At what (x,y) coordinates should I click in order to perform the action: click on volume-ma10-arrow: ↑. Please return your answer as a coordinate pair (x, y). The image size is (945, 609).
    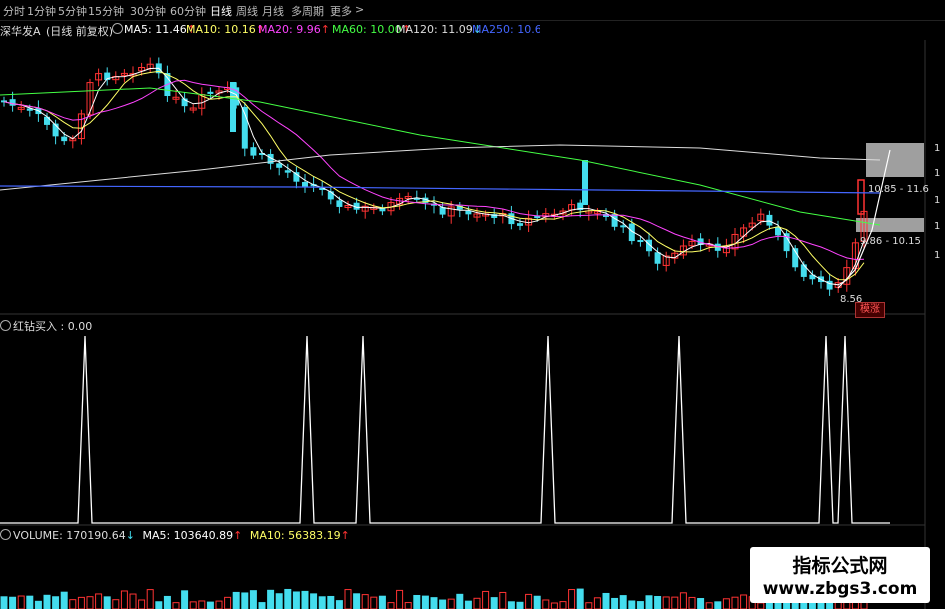
    Looking at the image, I should click on (345, 535).